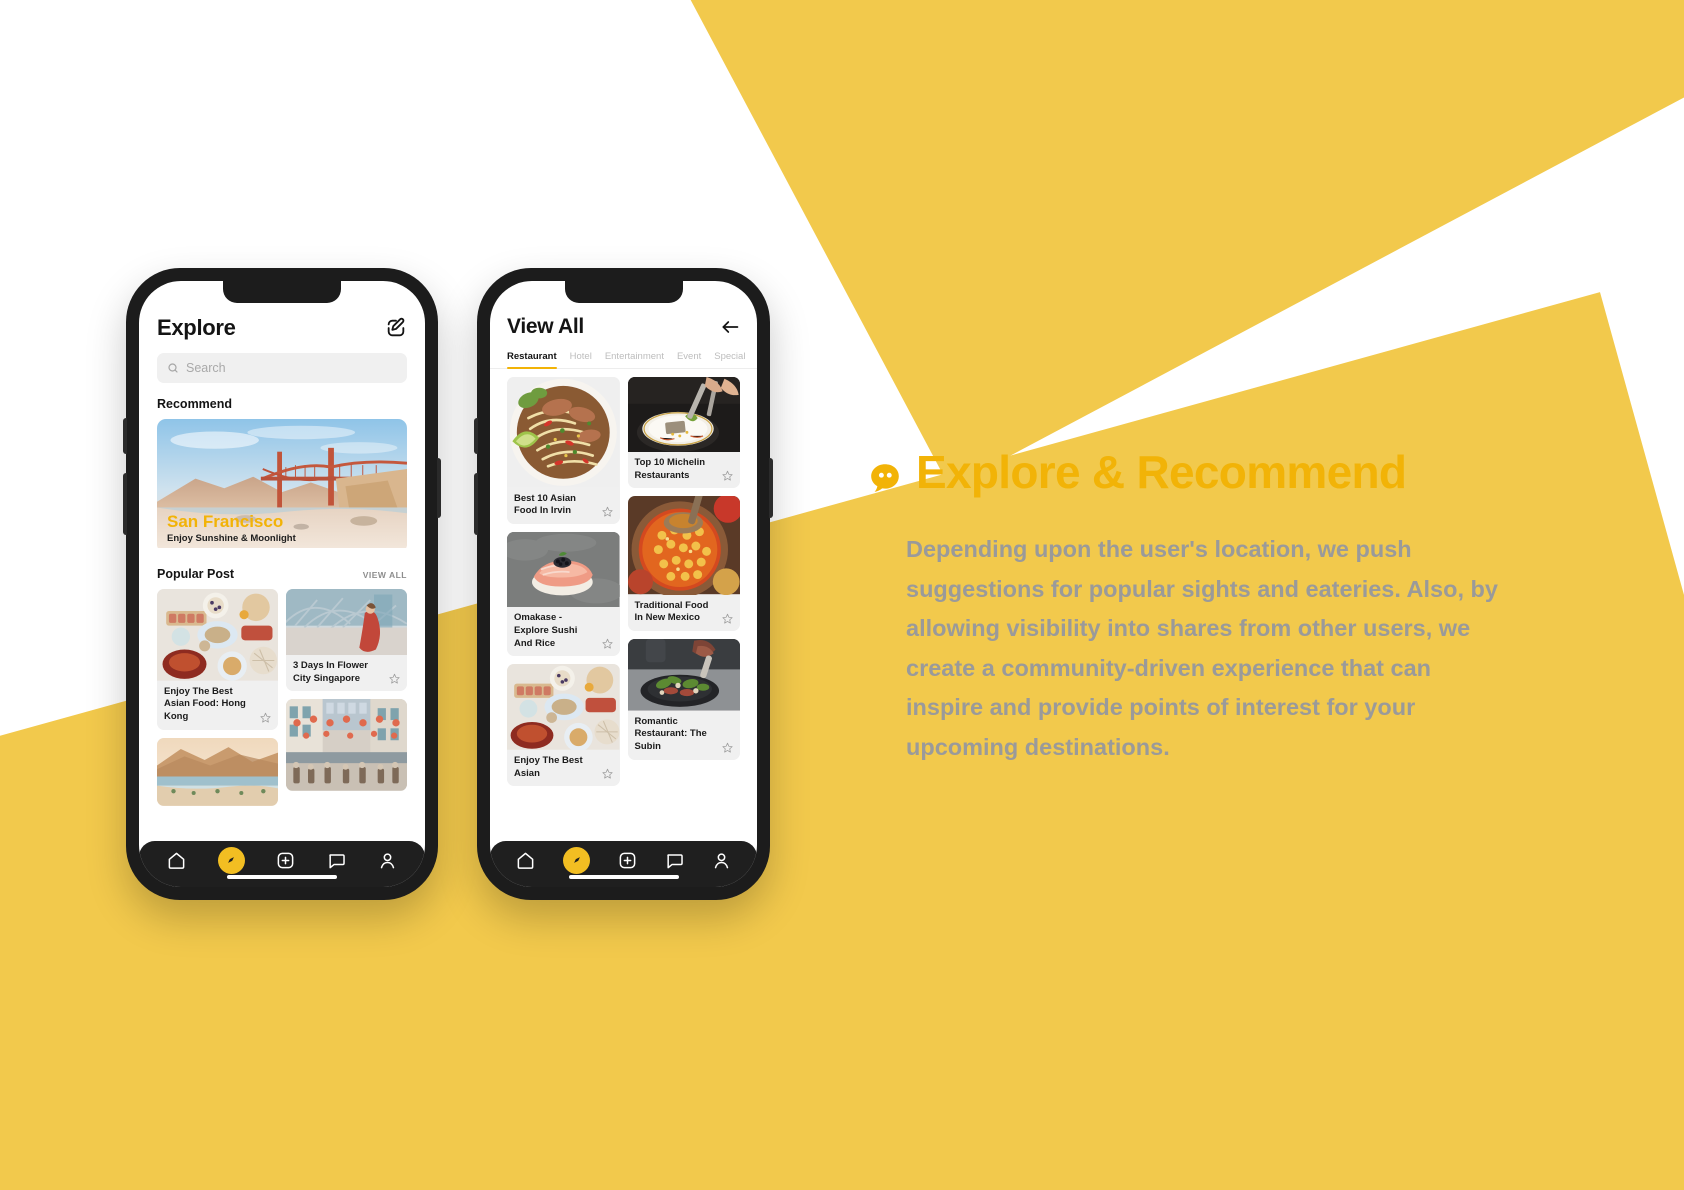 Image resolution: width=1684 pixels, height=1190 pixels. I want to click on list-item: 3 Days In Flower City Singapore, so click(346, 640).